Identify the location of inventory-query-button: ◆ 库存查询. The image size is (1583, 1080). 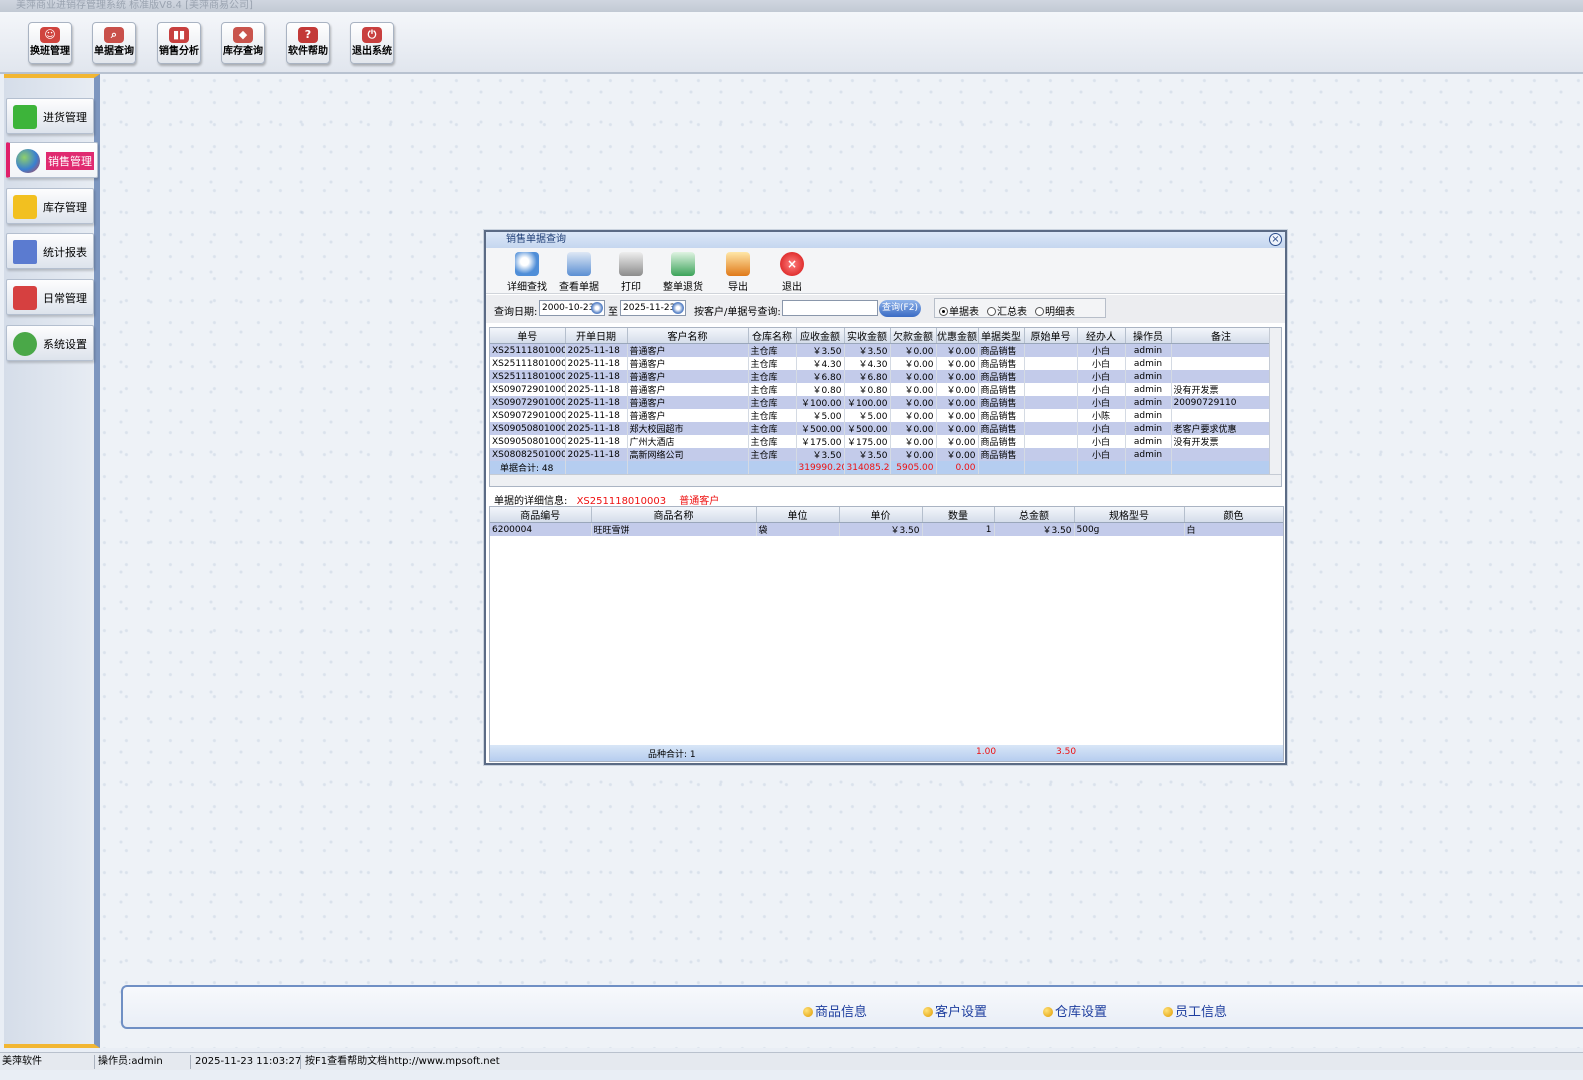
(243, 43).